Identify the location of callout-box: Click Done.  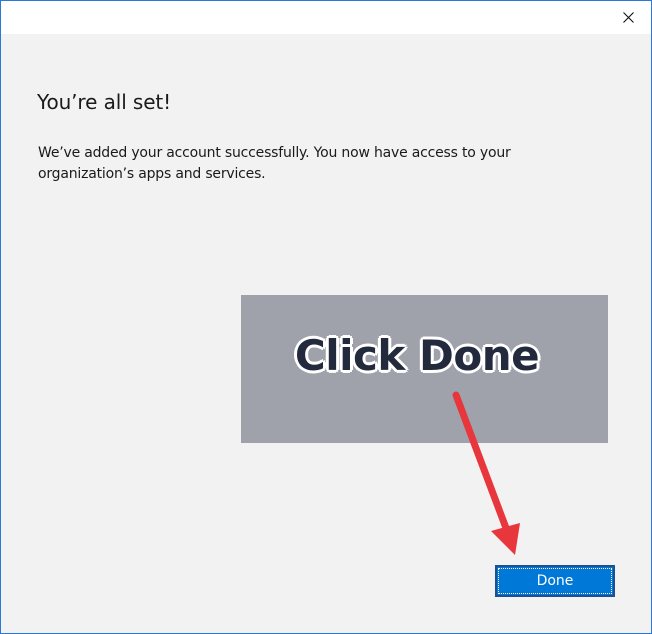
(424, 369).